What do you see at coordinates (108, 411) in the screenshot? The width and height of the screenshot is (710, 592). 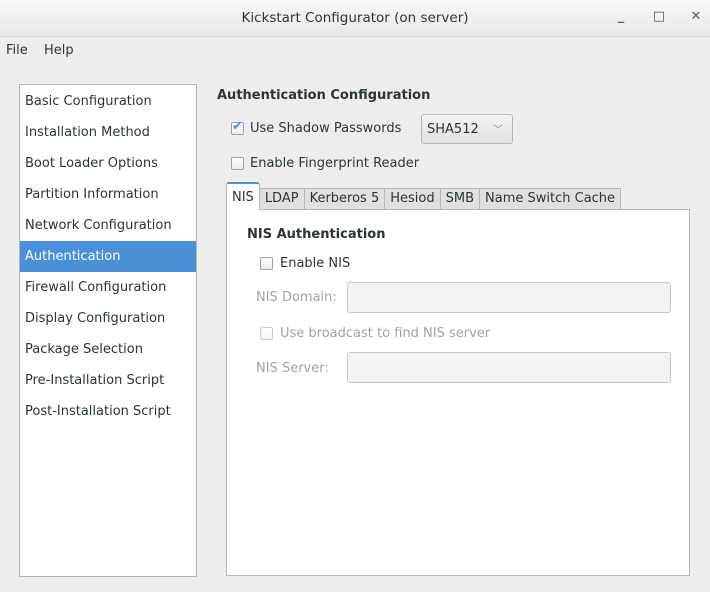 I see `sidebar-item-post-installation-script: Post-Installation Script` at bounding box center [108, 411].